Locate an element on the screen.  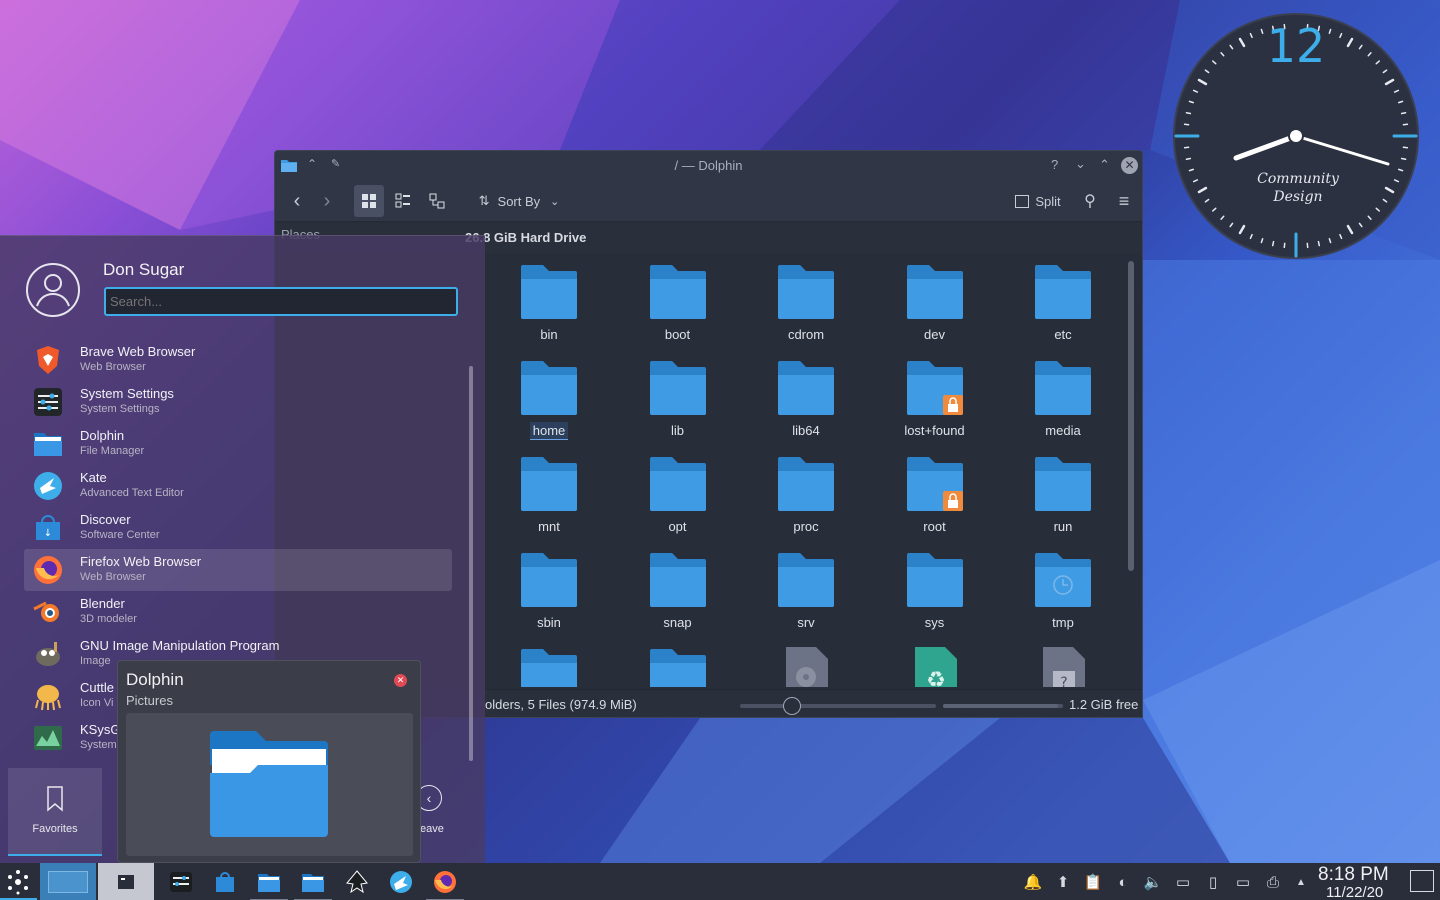
icons-view-icon is located at coordinates (369, 201).